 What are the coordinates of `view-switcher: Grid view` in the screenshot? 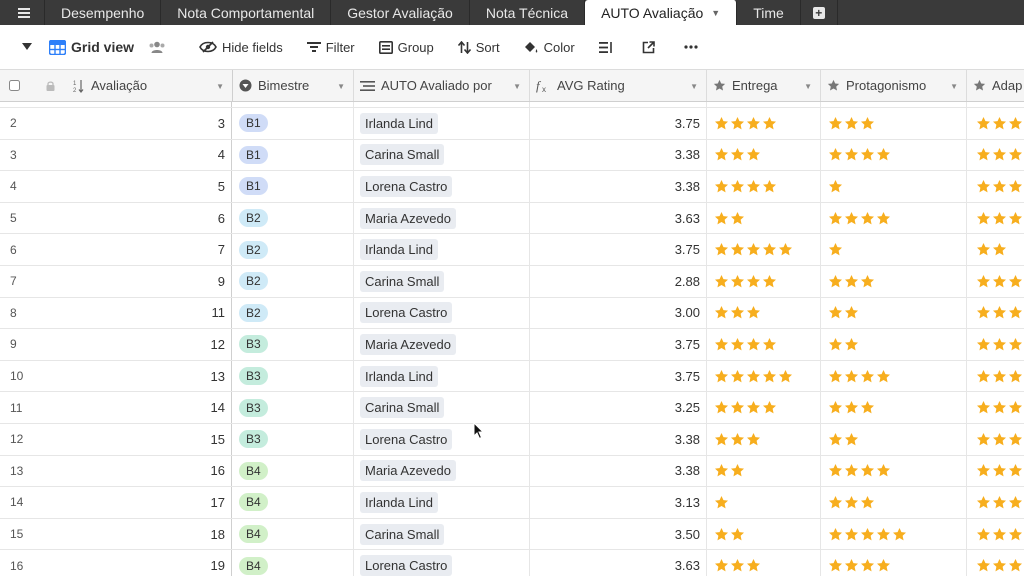 It's located at (91, 47).